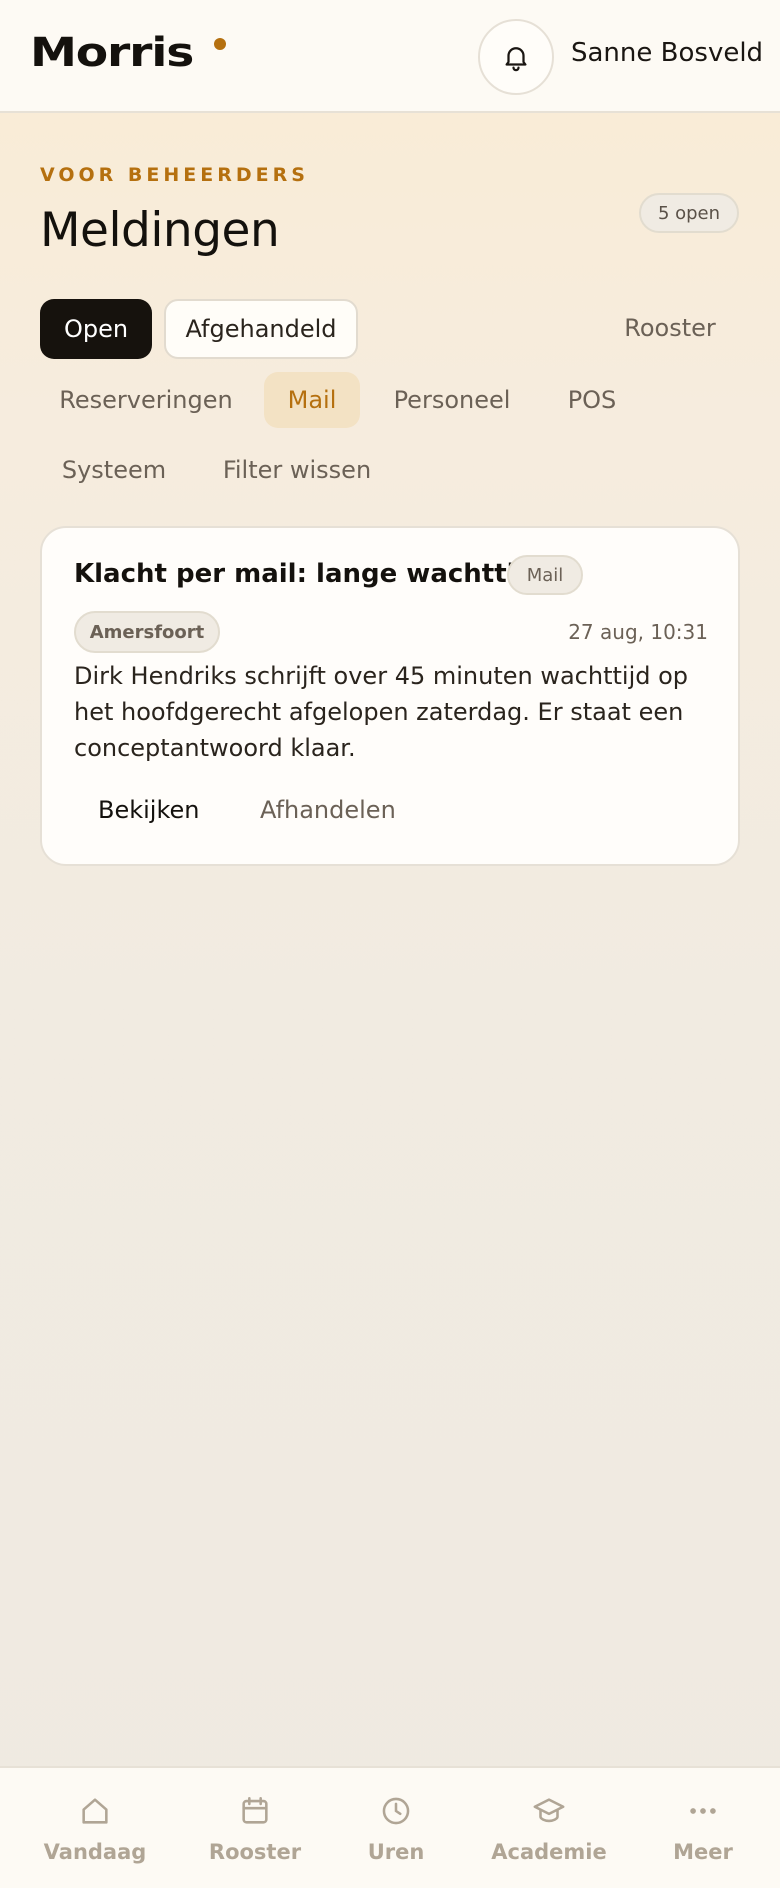  What do you see at coordinates (703, 1852) in the screenshot?
I see `nav-label: Meer` at bounding box center [703, 1852].